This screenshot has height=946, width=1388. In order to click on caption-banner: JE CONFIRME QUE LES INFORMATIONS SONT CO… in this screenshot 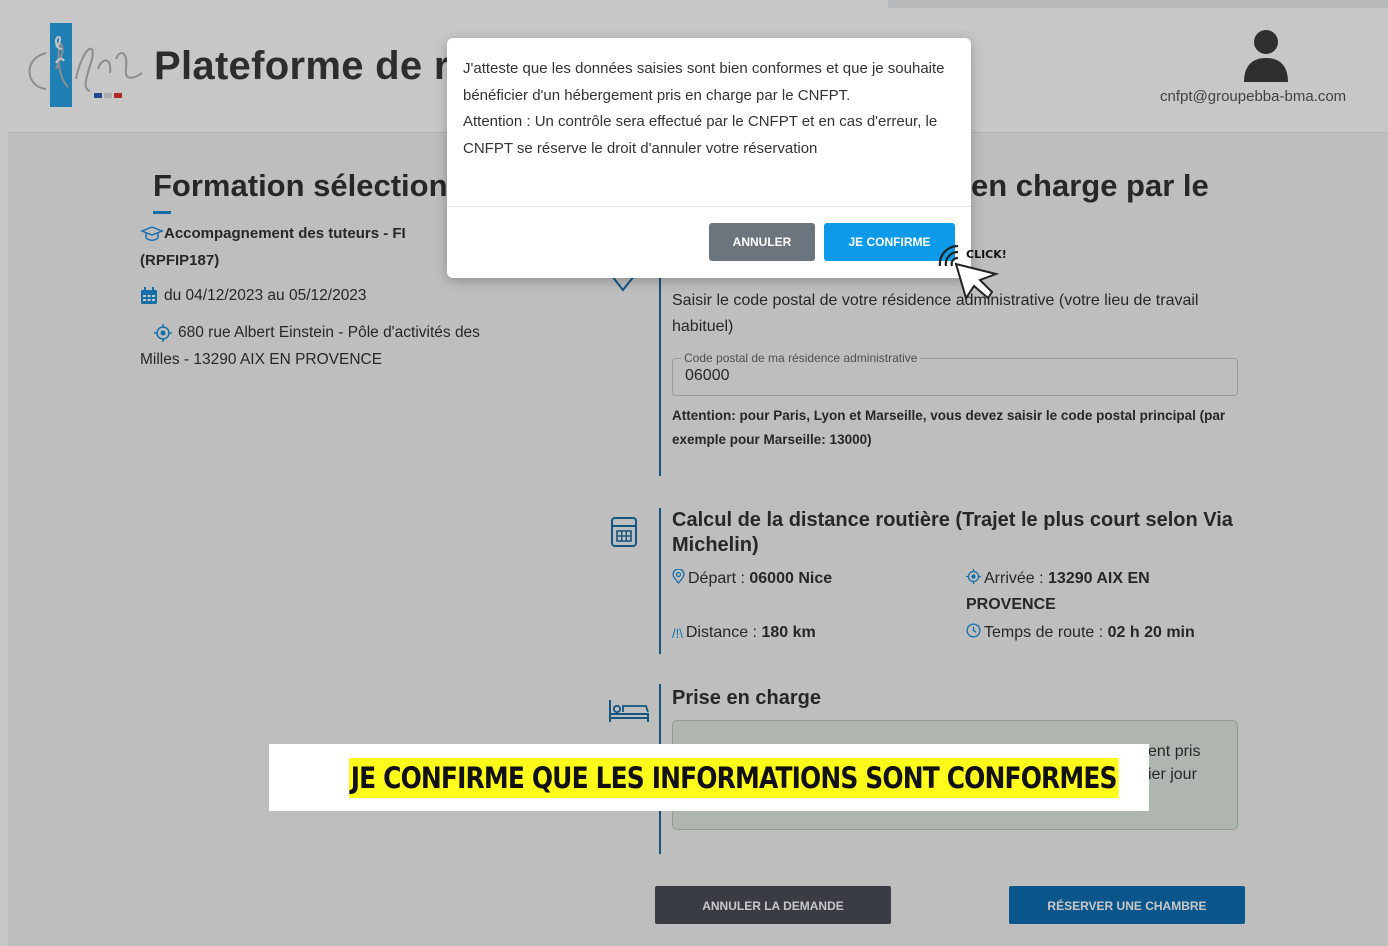, I will do `click(709, 777)`.